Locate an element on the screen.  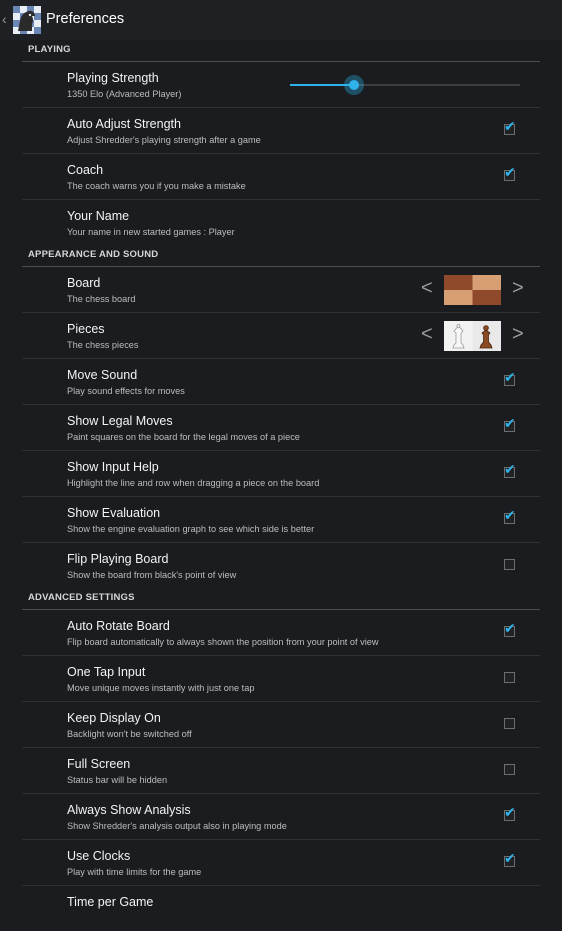
board-prev-arrow: < is located at coordinates (427, 288).